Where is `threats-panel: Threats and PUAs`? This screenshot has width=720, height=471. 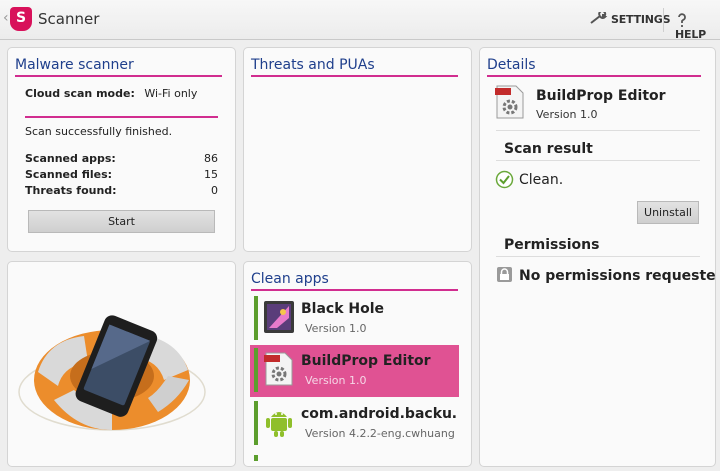 threats-panel: Threats and PUAs is located at coordinates (357, 149).